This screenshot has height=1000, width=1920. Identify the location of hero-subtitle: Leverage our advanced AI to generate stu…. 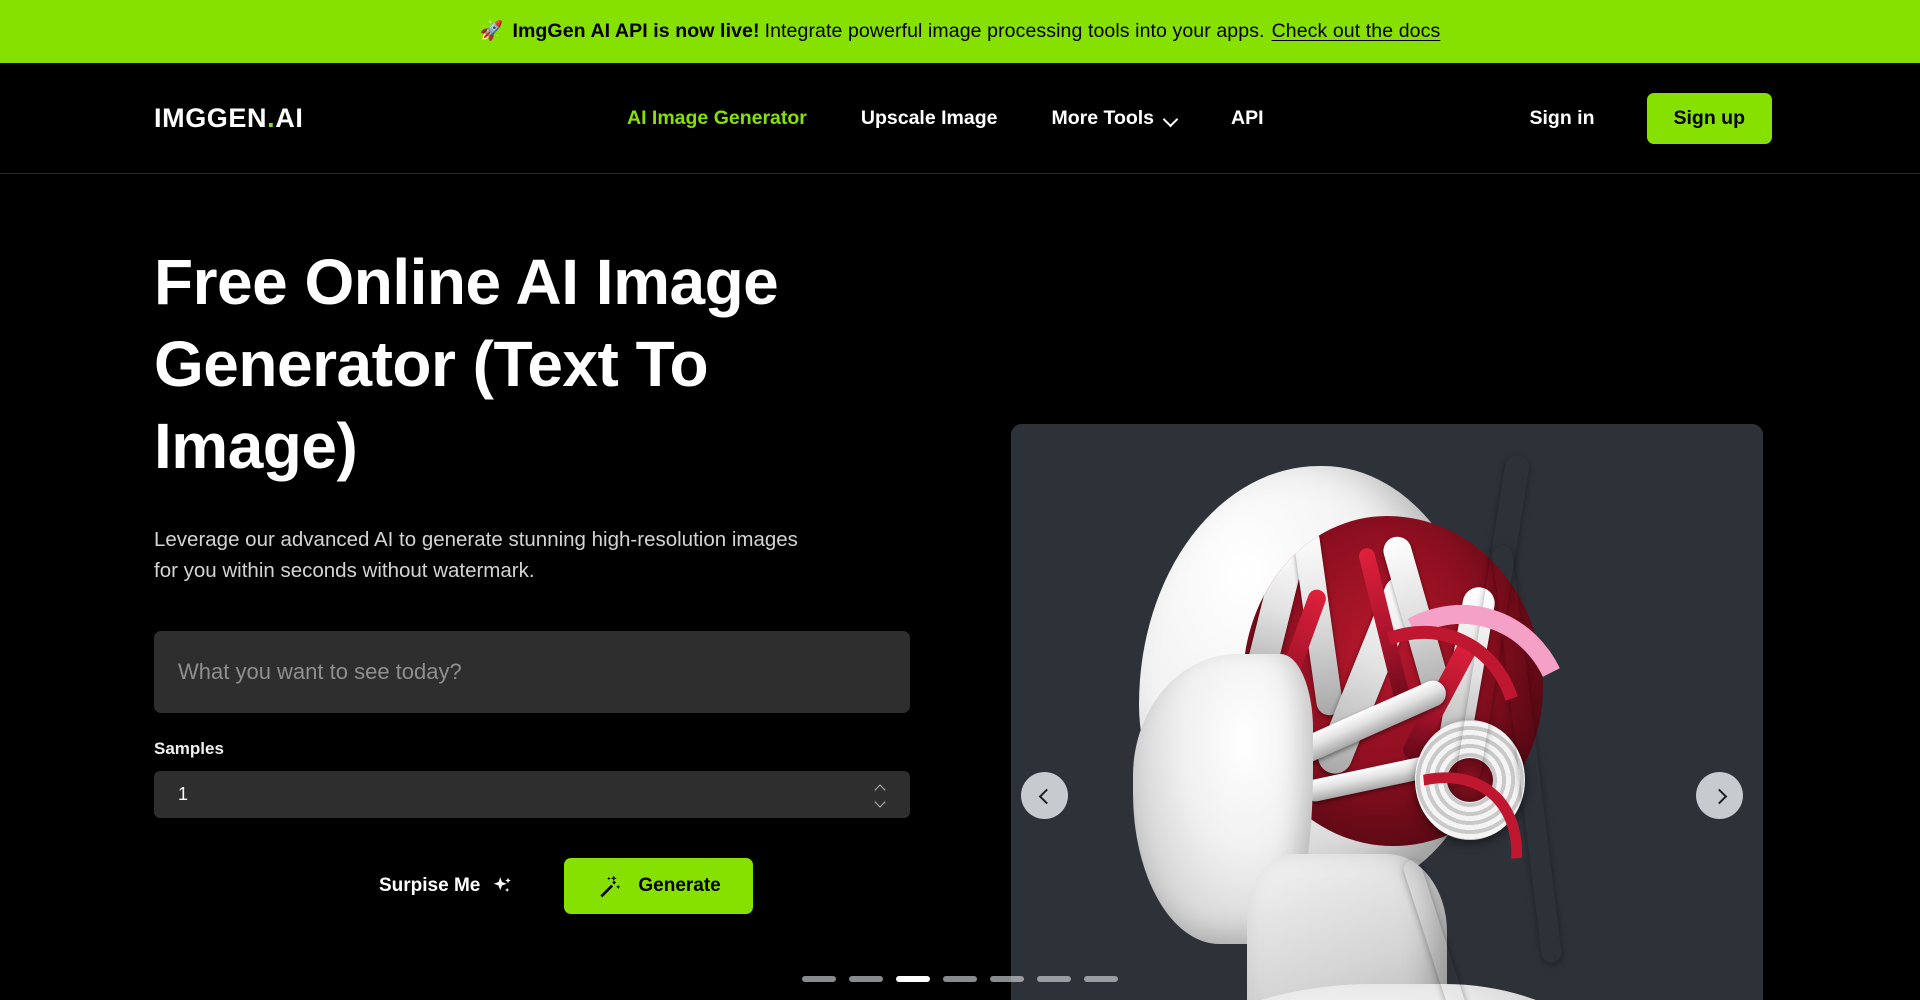
(476, 555).